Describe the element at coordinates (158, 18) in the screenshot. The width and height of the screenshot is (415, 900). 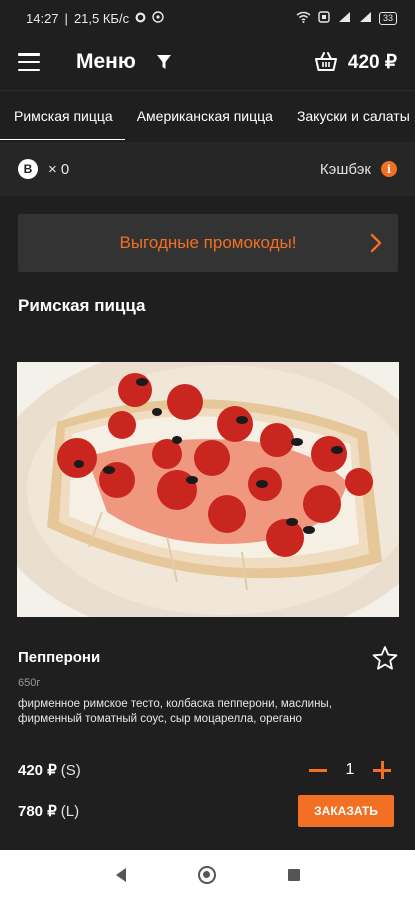
I see `whatsapp-icon` at that location.